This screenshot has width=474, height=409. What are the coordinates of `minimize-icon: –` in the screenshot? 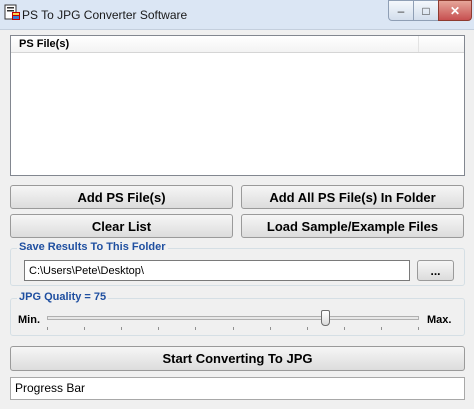 It's located at (401, 10).